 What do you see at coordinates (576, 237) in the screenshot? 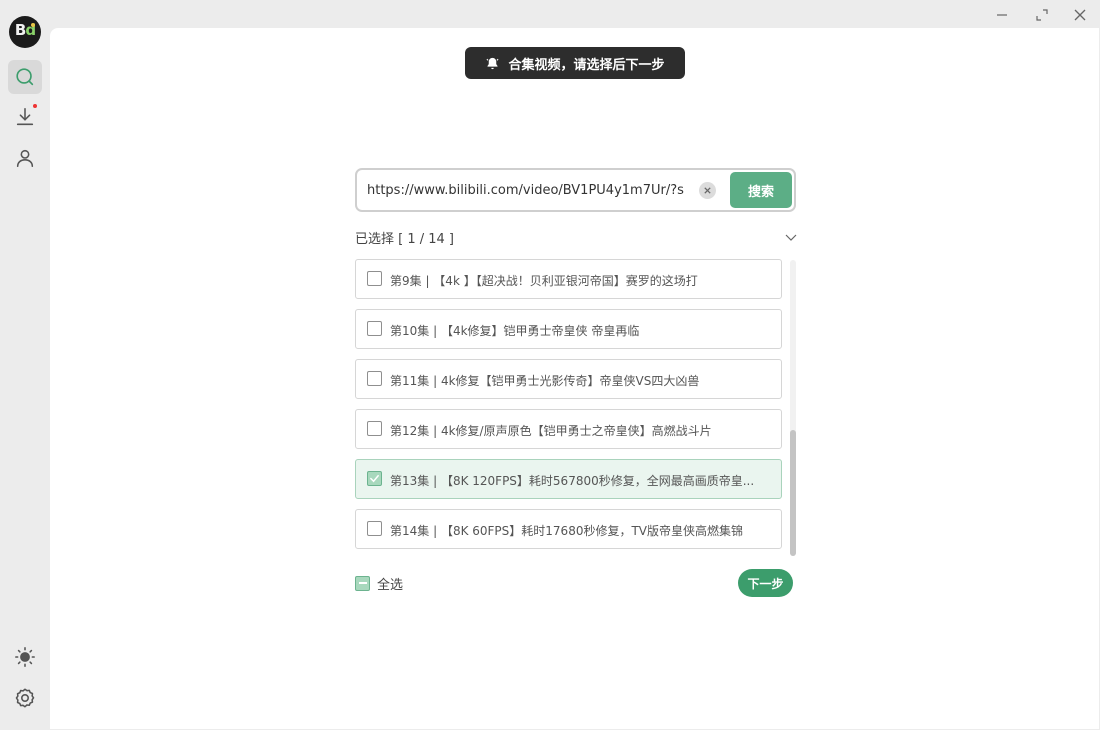
I see `selection-summary-row: 已选择 [ 1 / 14 ]` at bounding box center [576, 237].